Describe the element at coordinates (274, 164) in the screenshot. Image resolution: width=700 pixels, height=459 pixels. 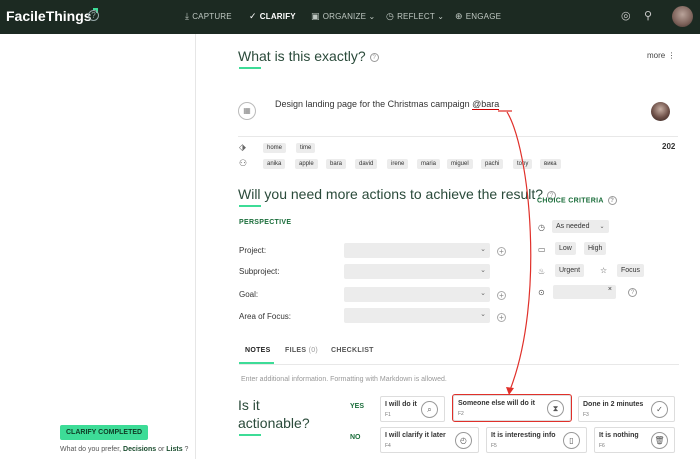
I see `person-chip: anika` at that location.